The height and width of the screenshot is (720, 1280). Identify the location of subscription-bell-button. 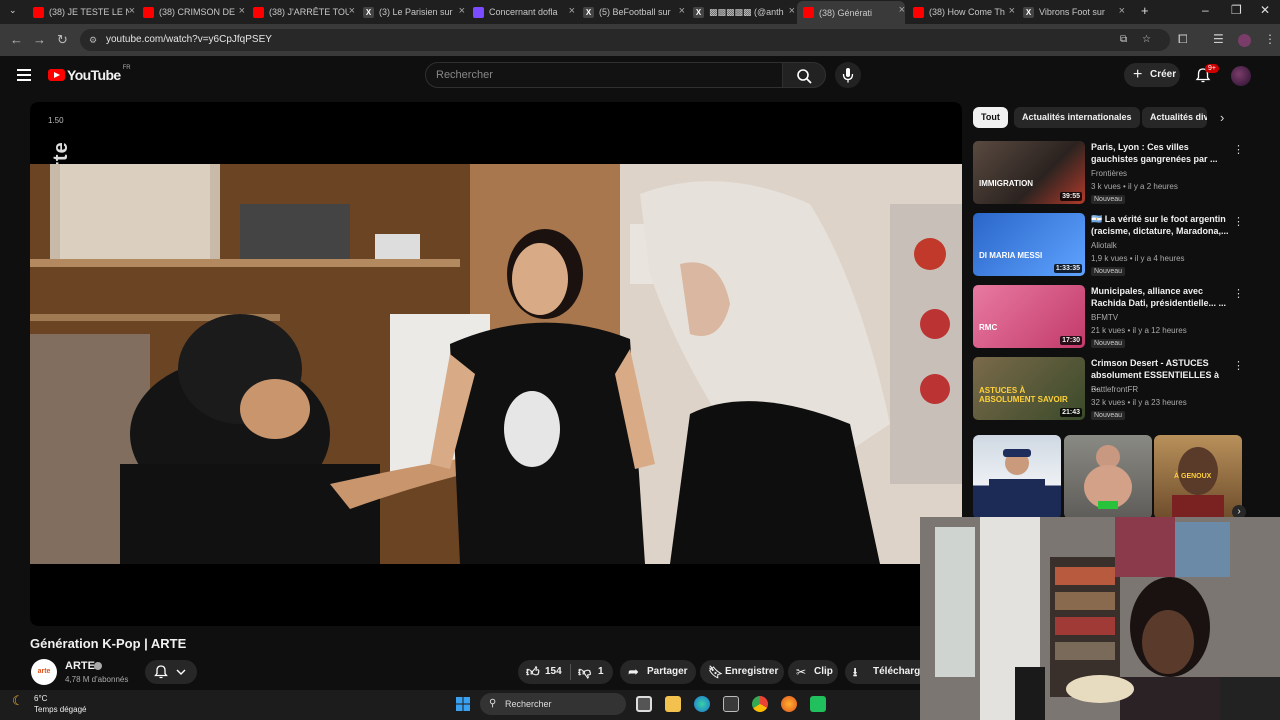
(171, 672).